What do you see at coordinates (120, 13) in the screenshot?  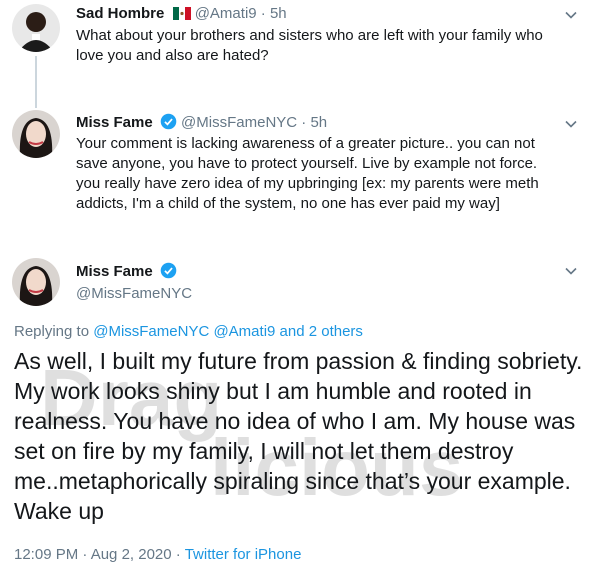 I see `tweet1-author-name: Sad Hombre` at bounding box center [120, 13].